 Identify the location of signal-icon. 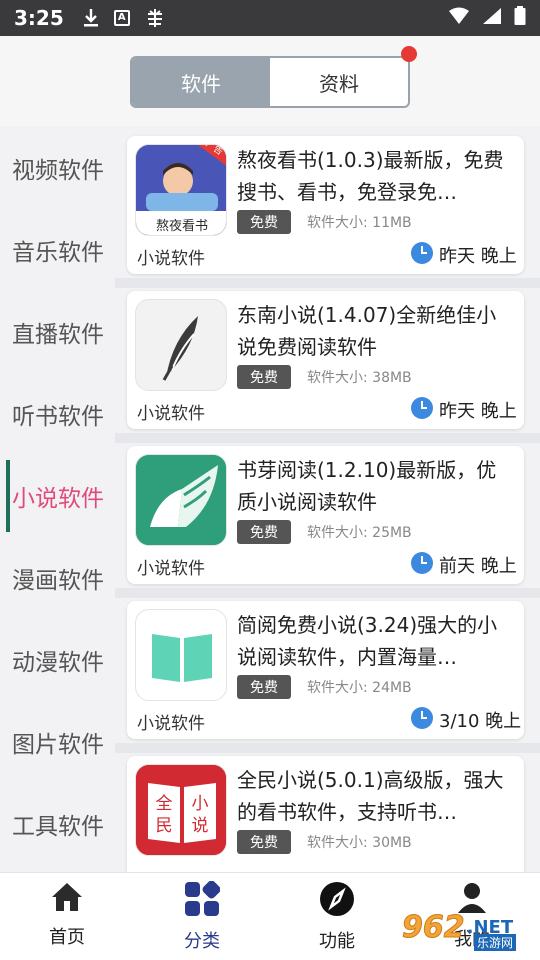
(492, 18).